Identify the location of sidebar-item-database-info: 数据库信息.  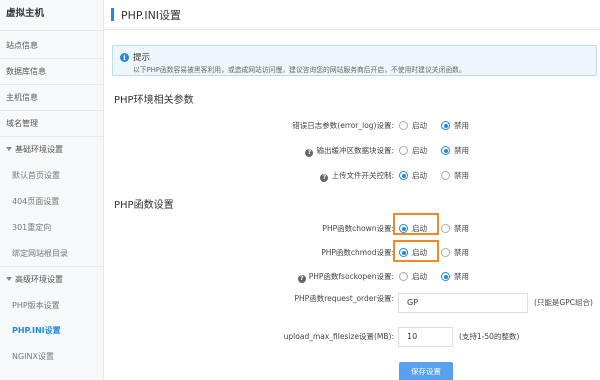
(51, 72).